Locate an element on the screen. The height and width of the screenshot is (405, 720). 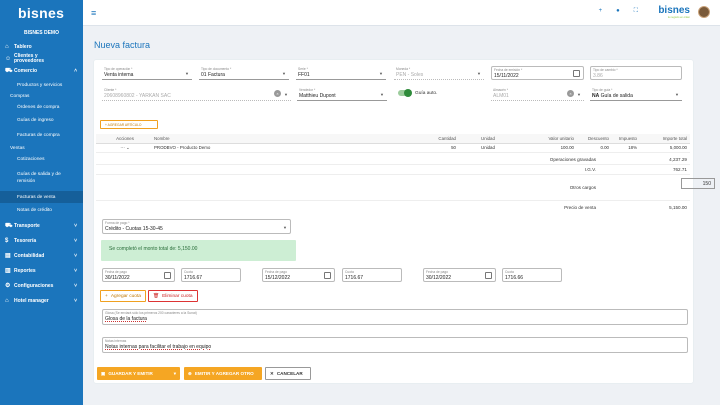
sidebar-item-tablero: ⌂ Tablero is located at coordinates (41, 47).